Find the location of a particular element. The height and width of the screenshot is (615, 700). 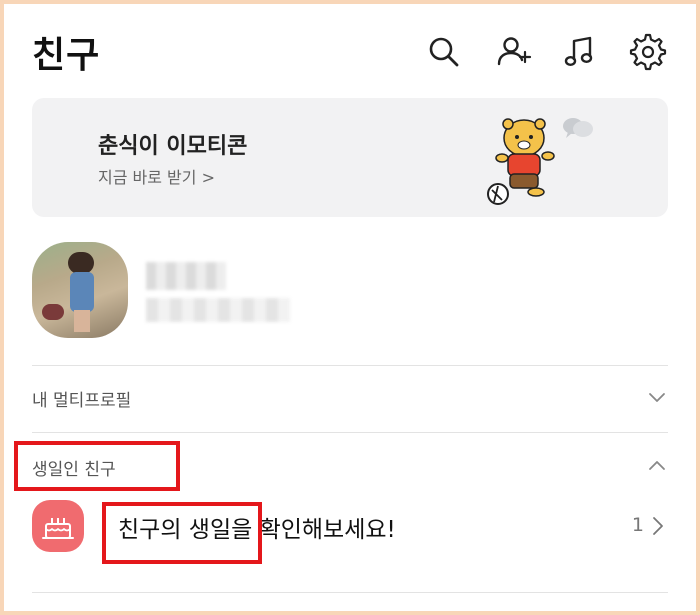

add-friend-icon is located at coordinates (514, 52).